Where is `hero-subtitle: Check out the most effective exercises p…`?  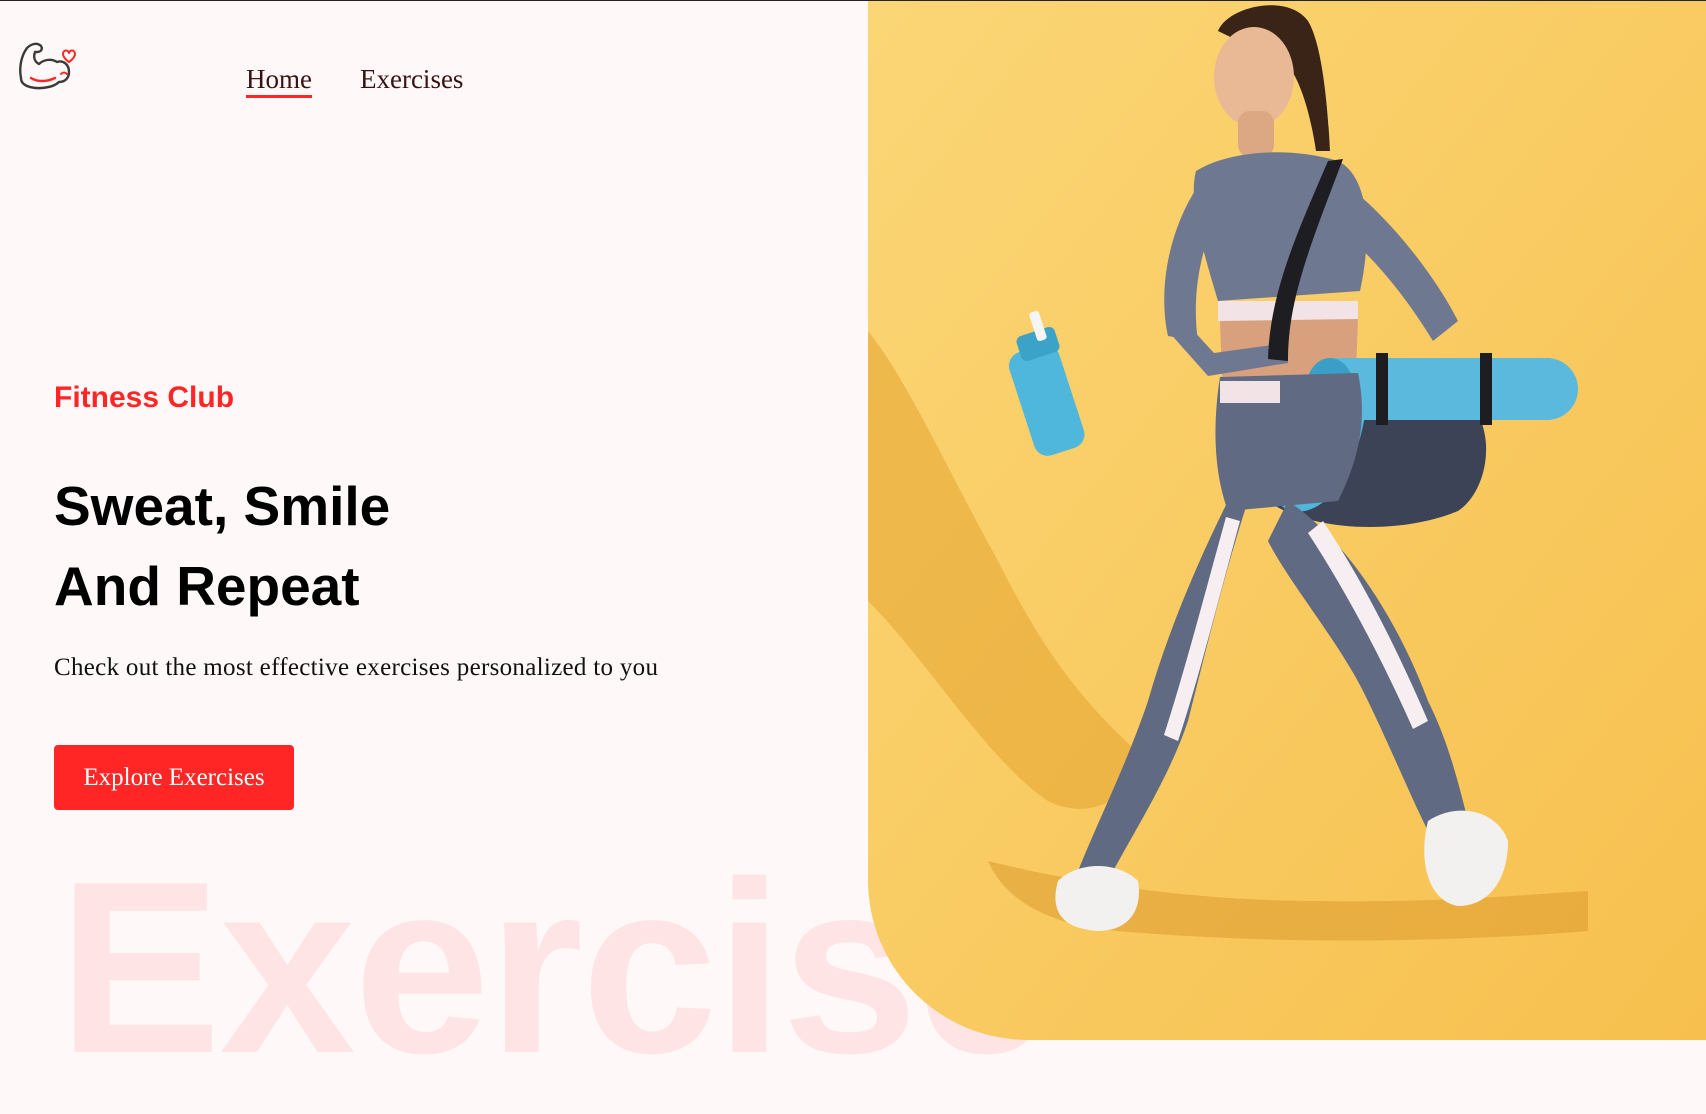 hero-subtitle: Check out the most effective exercises p… is located at coordinates (356, 667).